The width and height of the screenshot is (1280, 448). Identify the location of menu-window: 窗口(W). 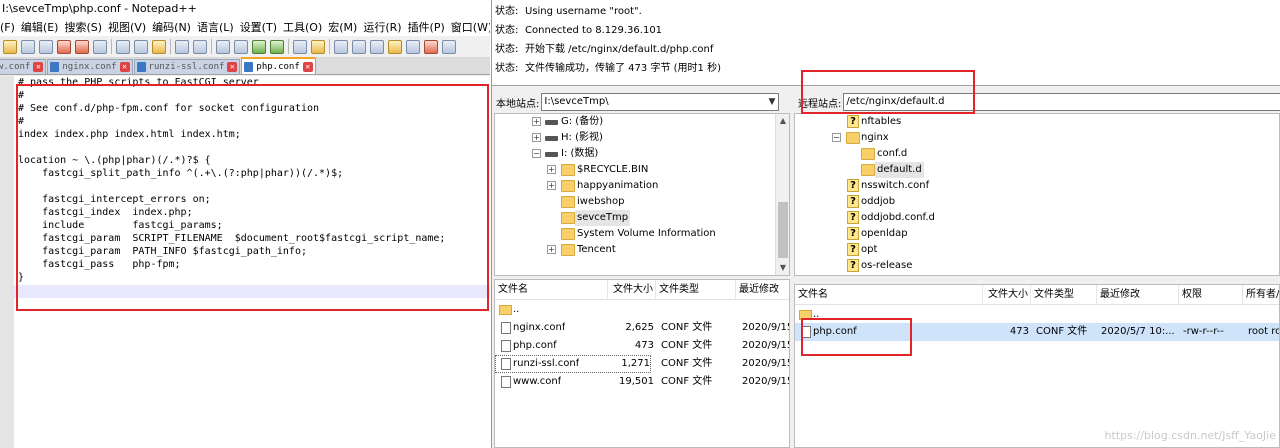
(470, 27).